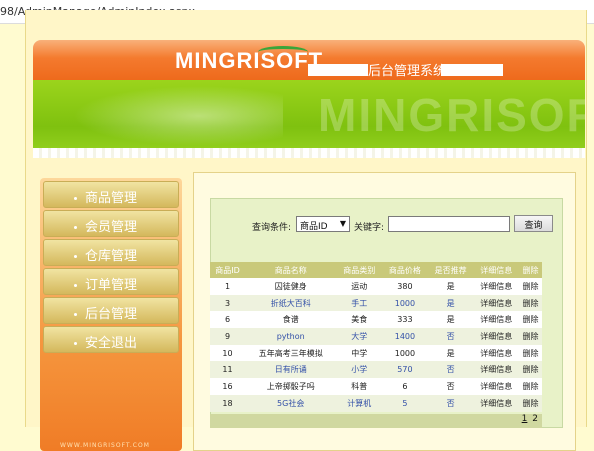  Describe the element at coordinates (450, 270) in the screenshot. I see `col-header: 是否推荐` at that location.